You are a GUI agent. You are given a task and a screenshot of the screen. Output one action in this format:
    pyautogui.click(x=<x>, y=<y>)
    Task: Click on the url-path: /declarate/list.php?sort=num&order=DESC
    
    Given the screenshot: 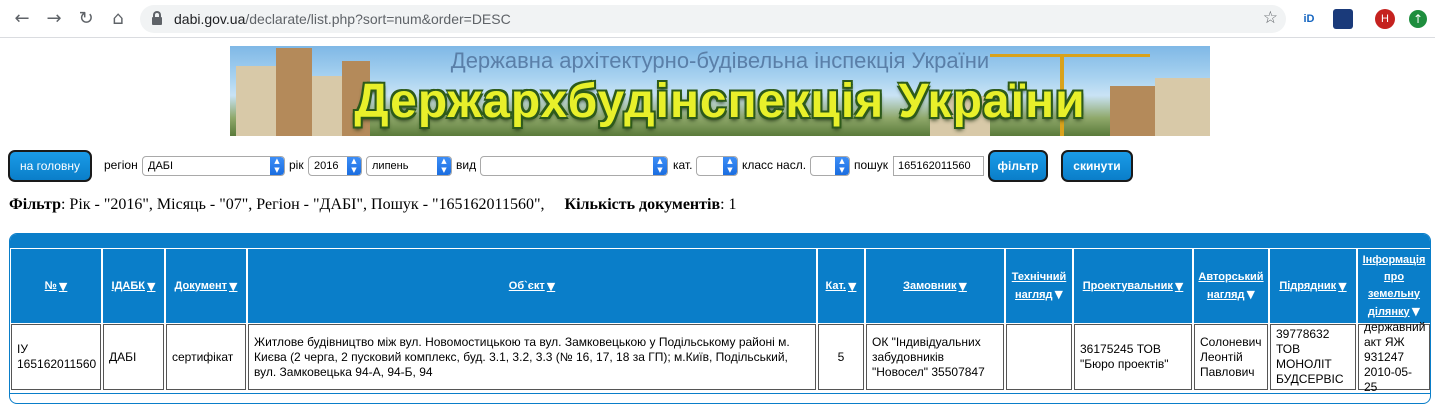 What is the action you would take?
    pyautogui.click(x=378, y=19)
    